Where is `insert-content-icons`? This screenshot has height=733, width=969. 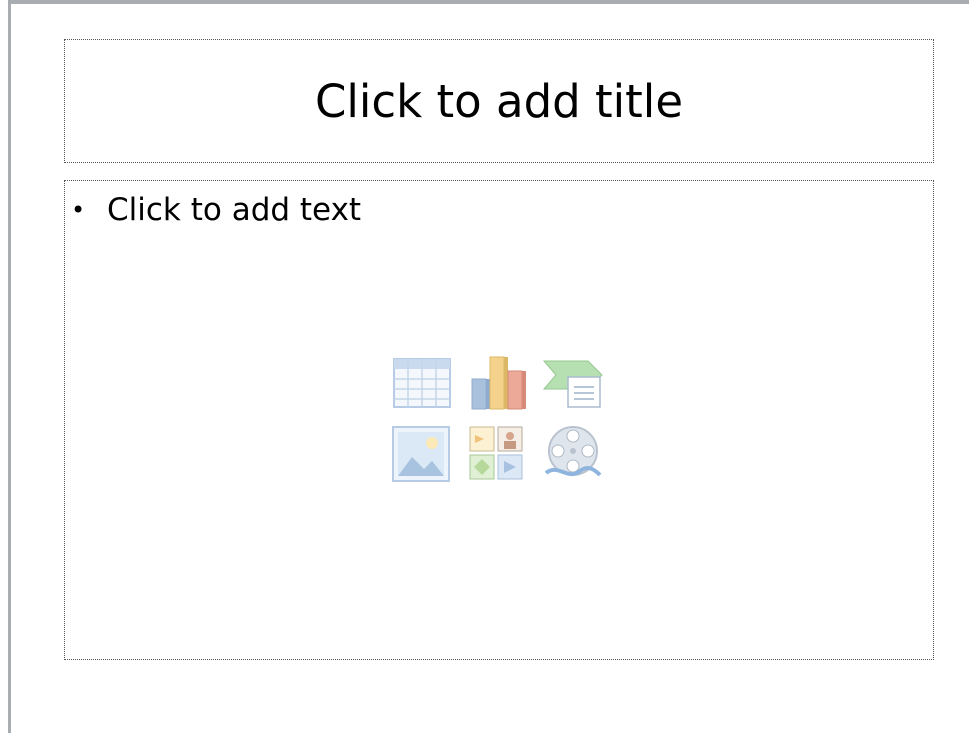
insert-content-icons is located at coordinates (498, 421).